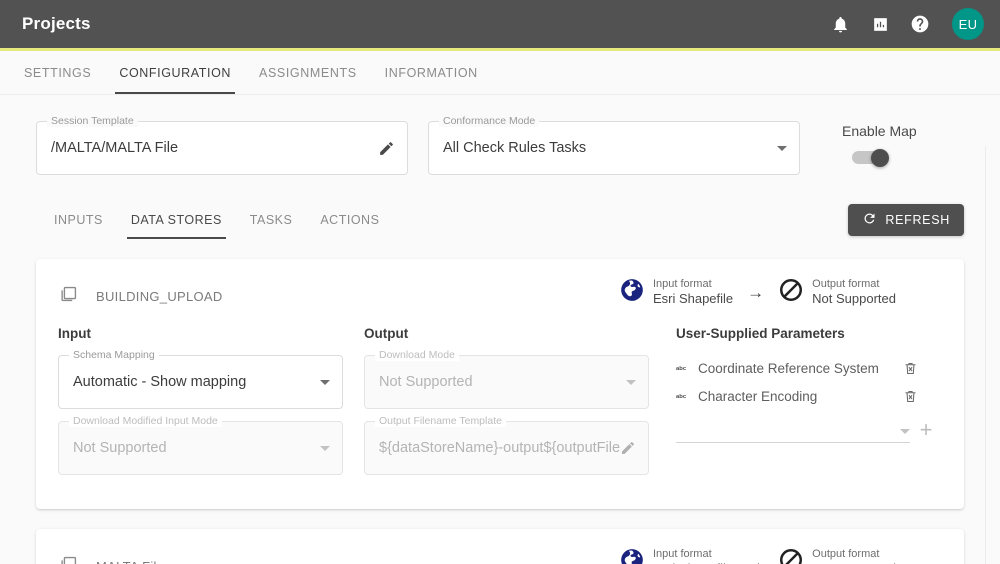 The height and width of the screenshot is (564, 1000). Describe the element at coordinates (111, 555) in the screenshot. I see `datastore-identity: MALTA File` at that location.